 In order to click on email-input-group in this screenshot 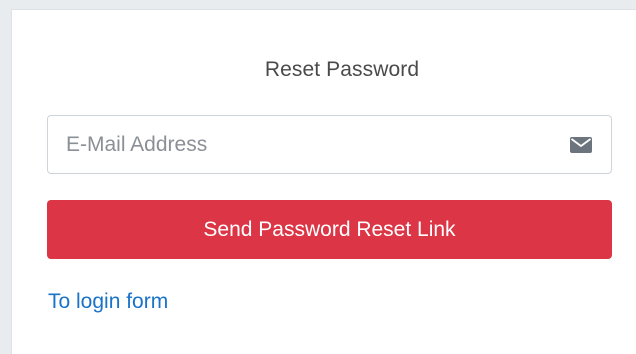, I will do `click(329, 144)`.